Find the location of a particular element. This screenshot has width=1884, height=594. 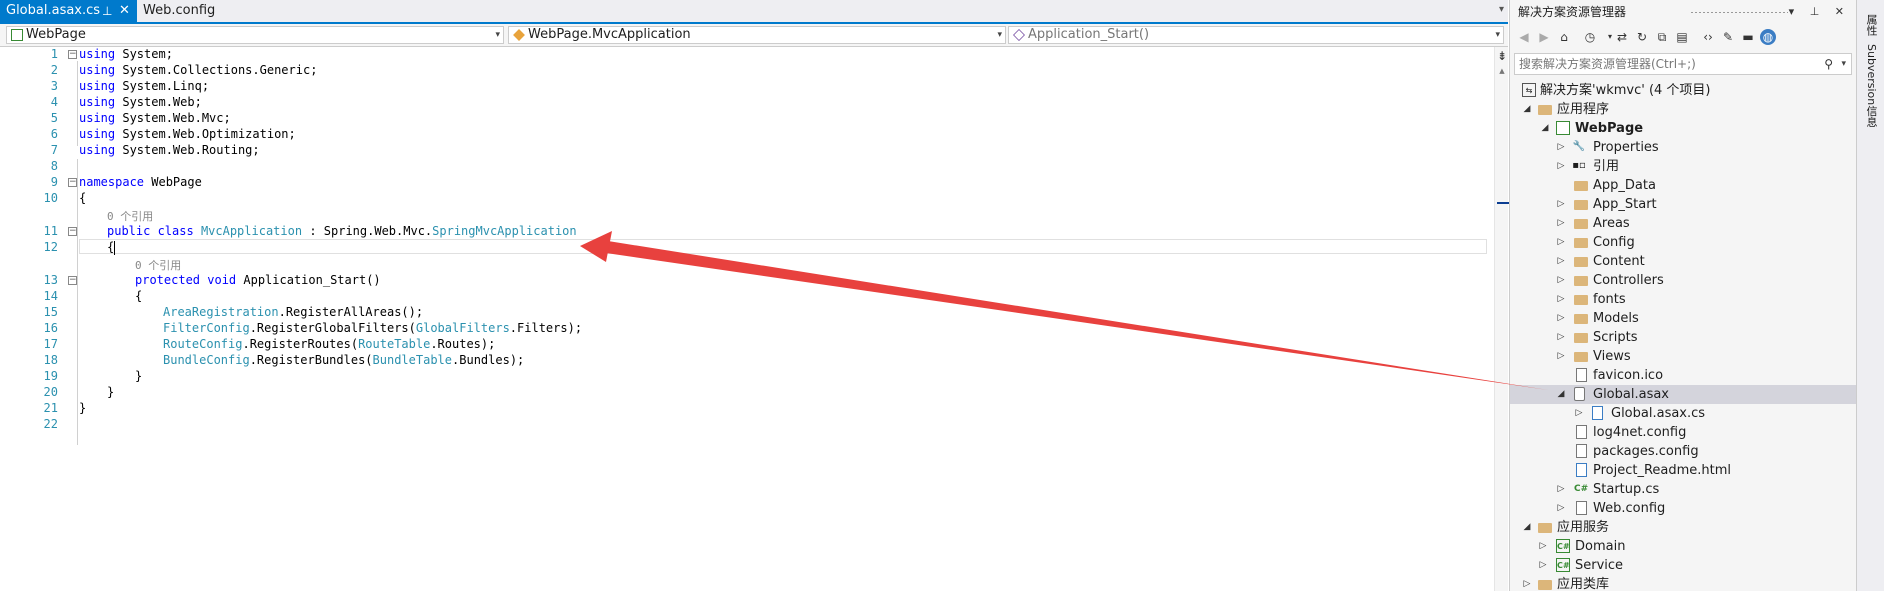

tree-node-project: ▷ C# Domain is located at coordinates (1683, 546).